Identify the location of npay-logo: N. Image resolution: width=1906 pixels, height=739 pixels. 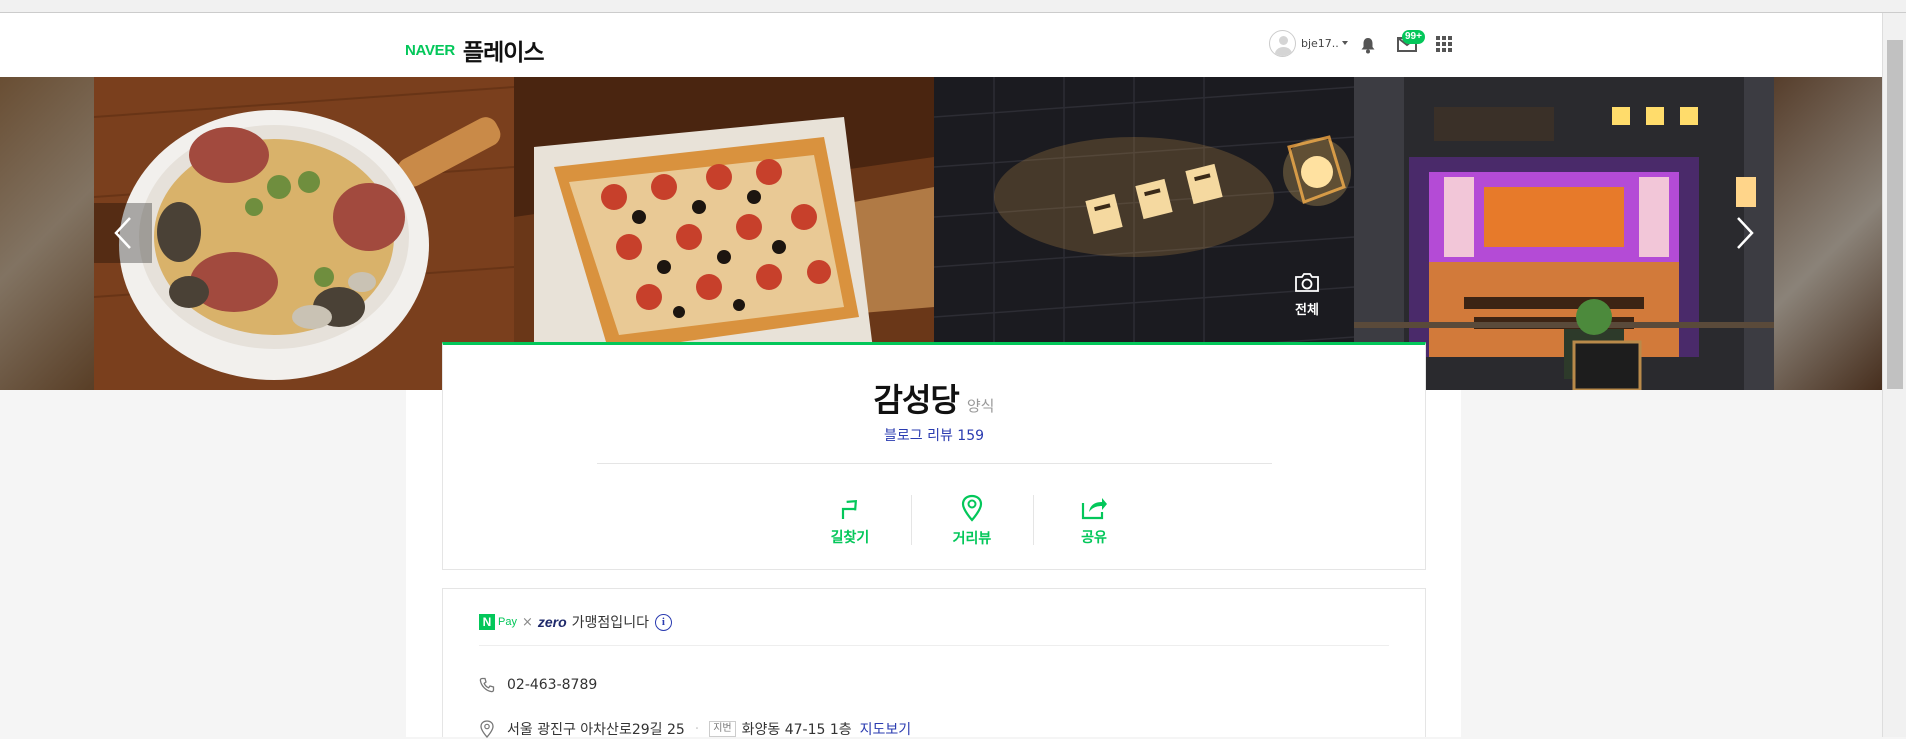
(487, 622).